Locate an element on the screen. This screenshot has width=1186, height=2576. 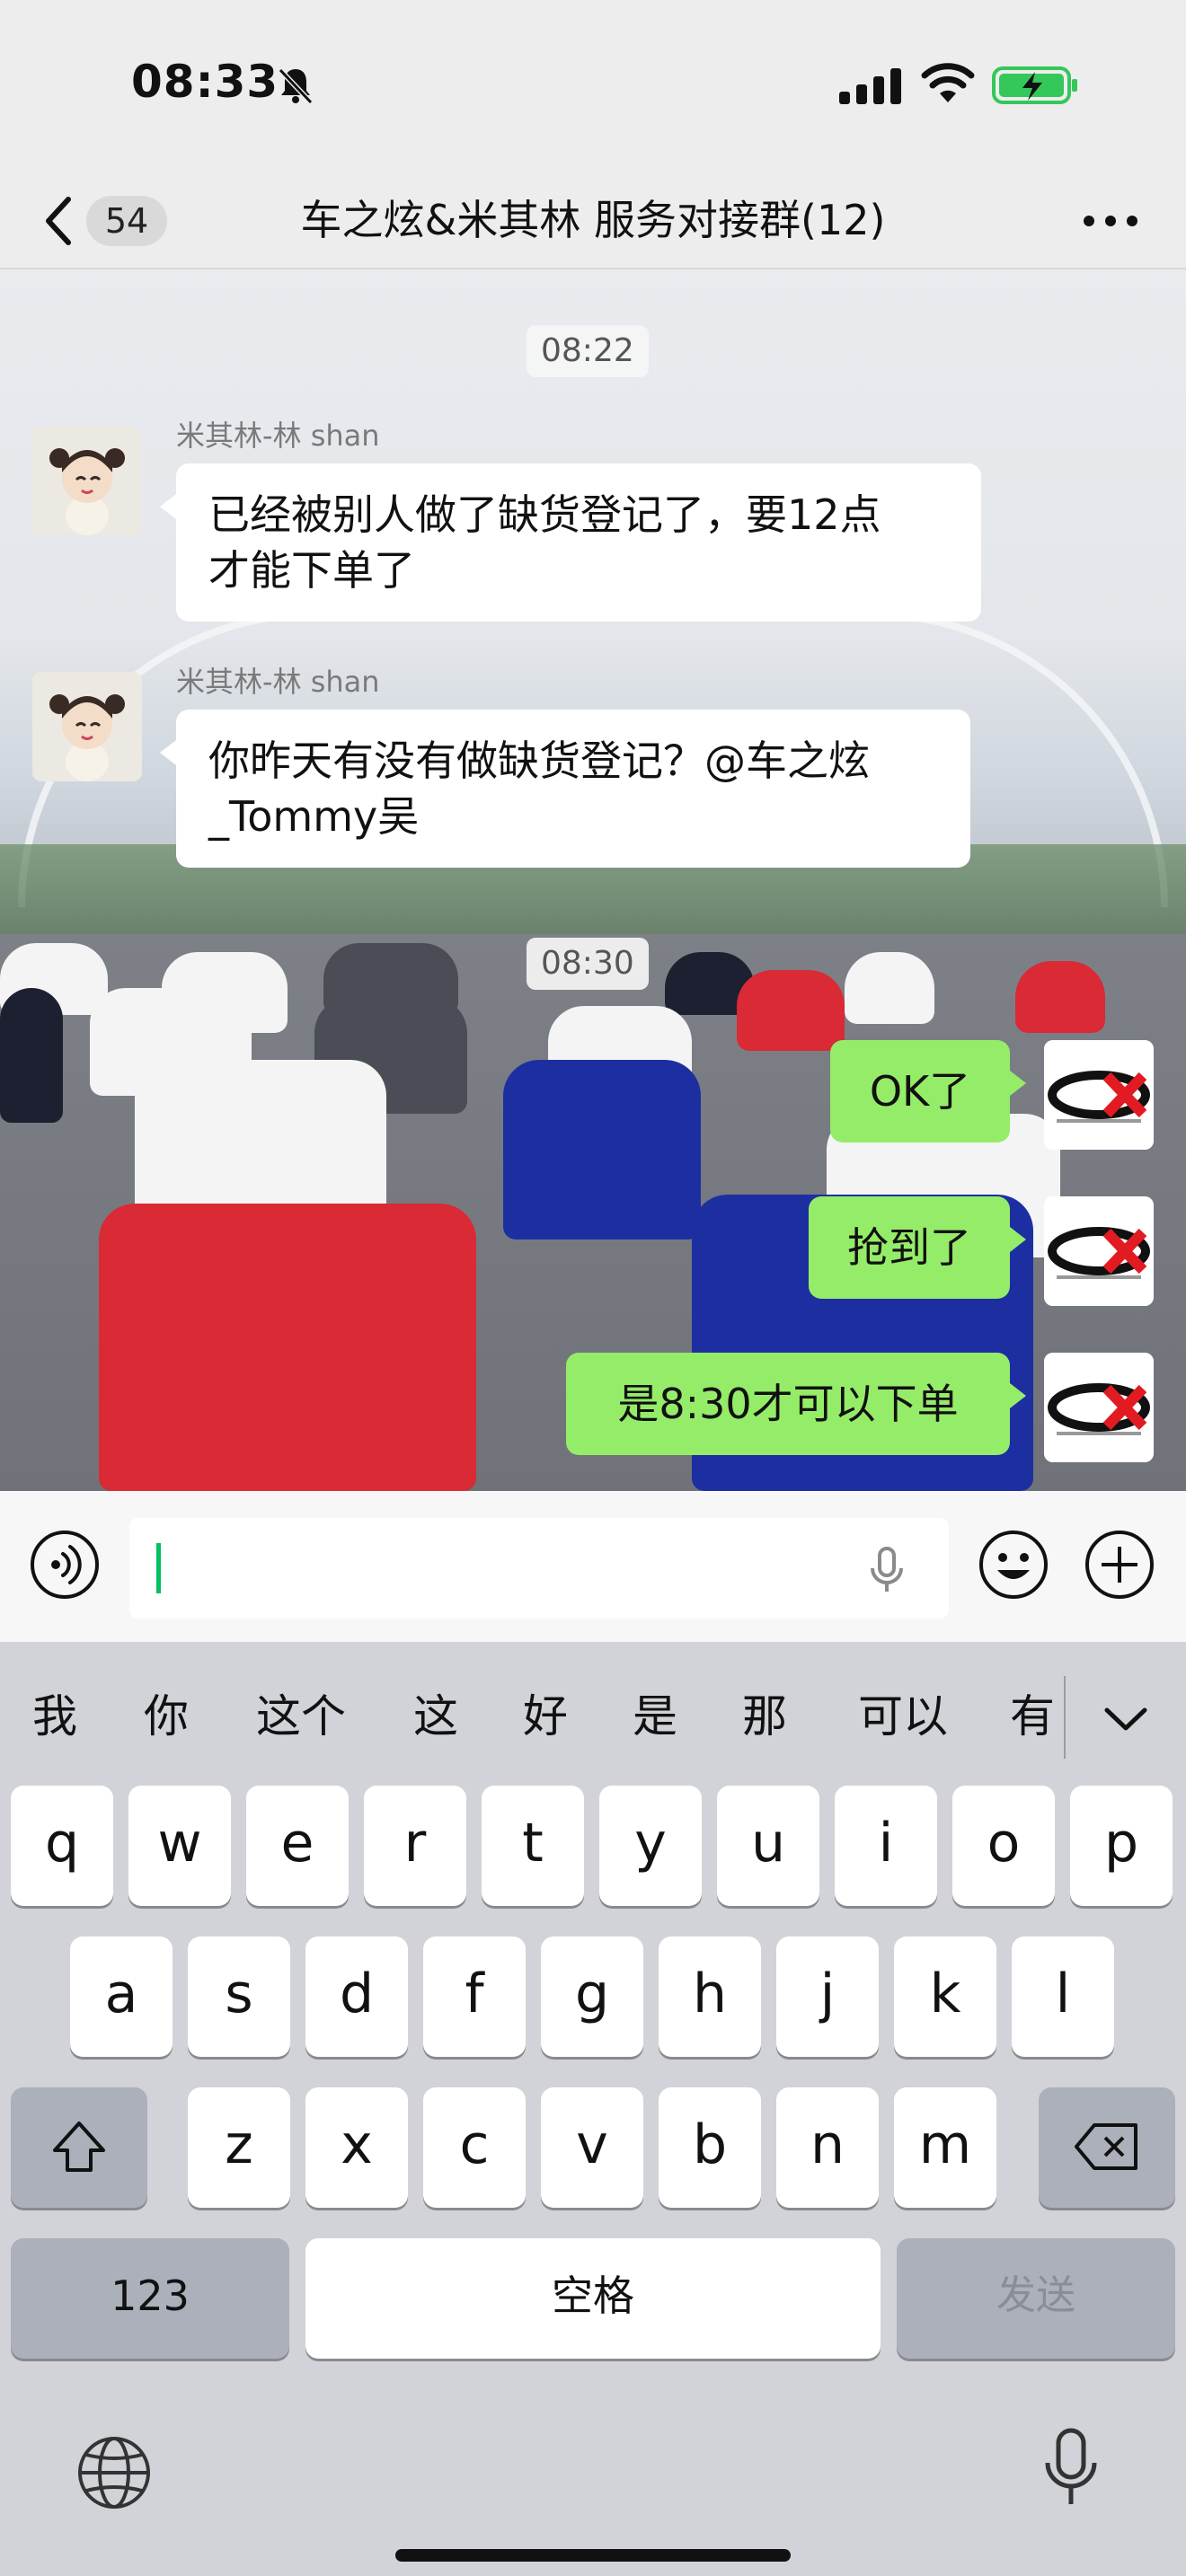
candidate-word: 你 is located at coordinates (166, 1716).